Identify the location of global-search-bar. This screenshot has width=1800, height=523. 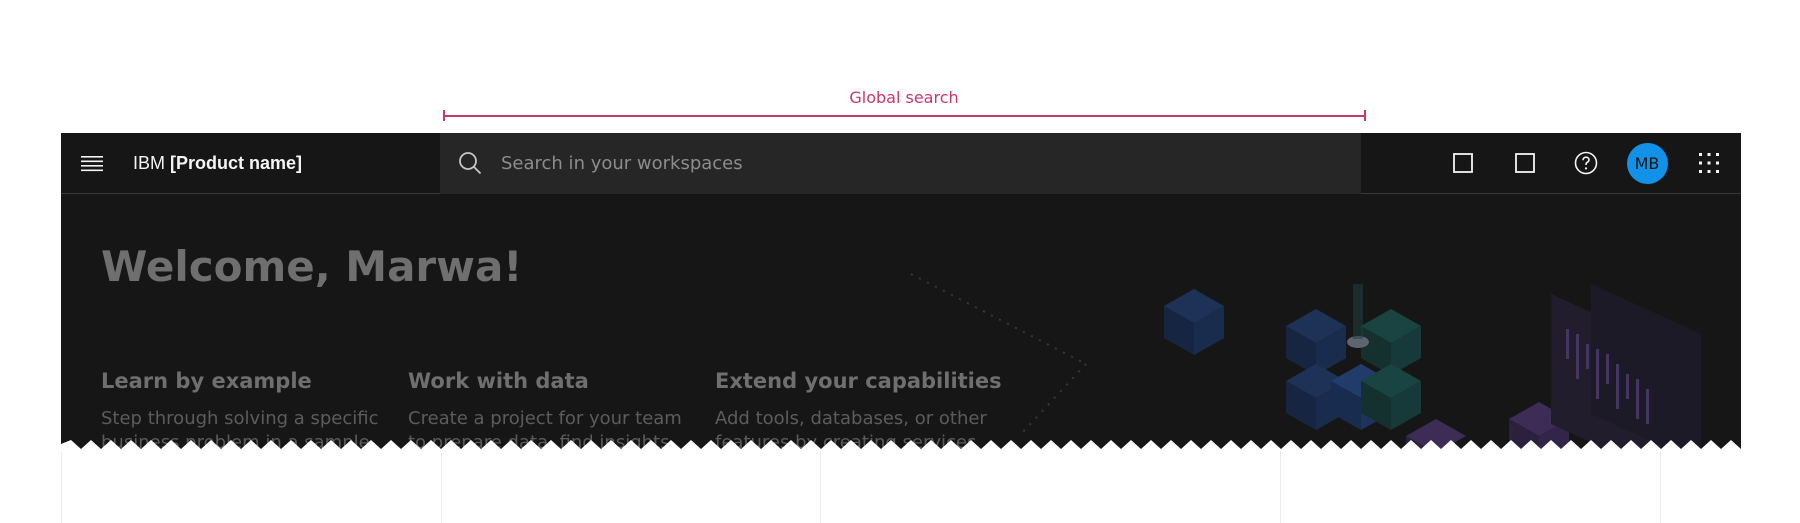
(900, 163).